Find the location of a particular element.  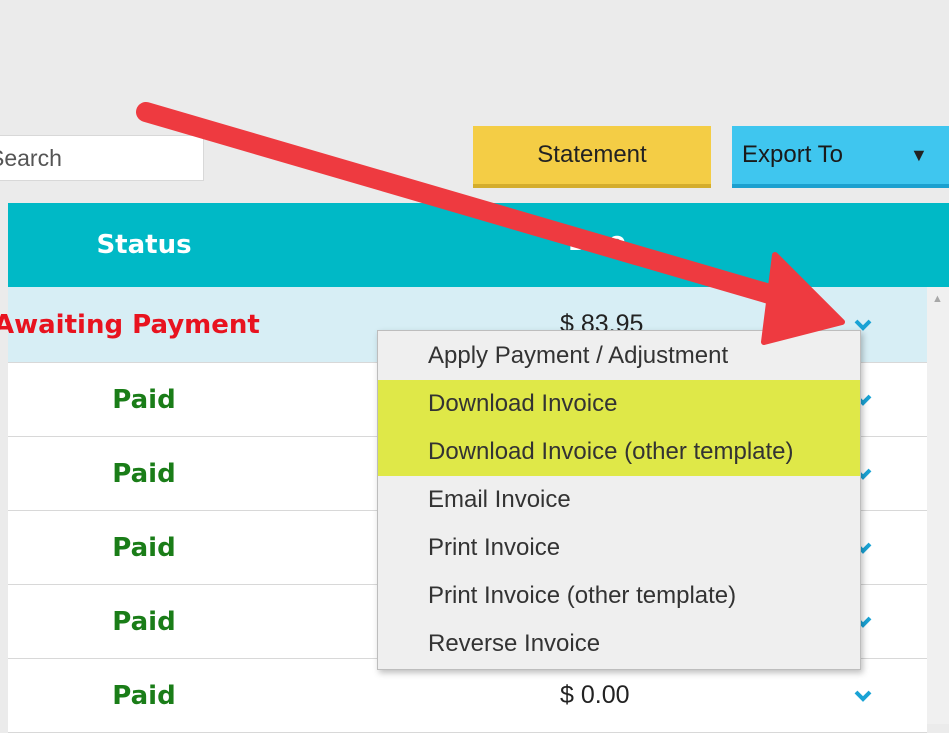

statement-button: Statement is located at coordinates (592, 157).